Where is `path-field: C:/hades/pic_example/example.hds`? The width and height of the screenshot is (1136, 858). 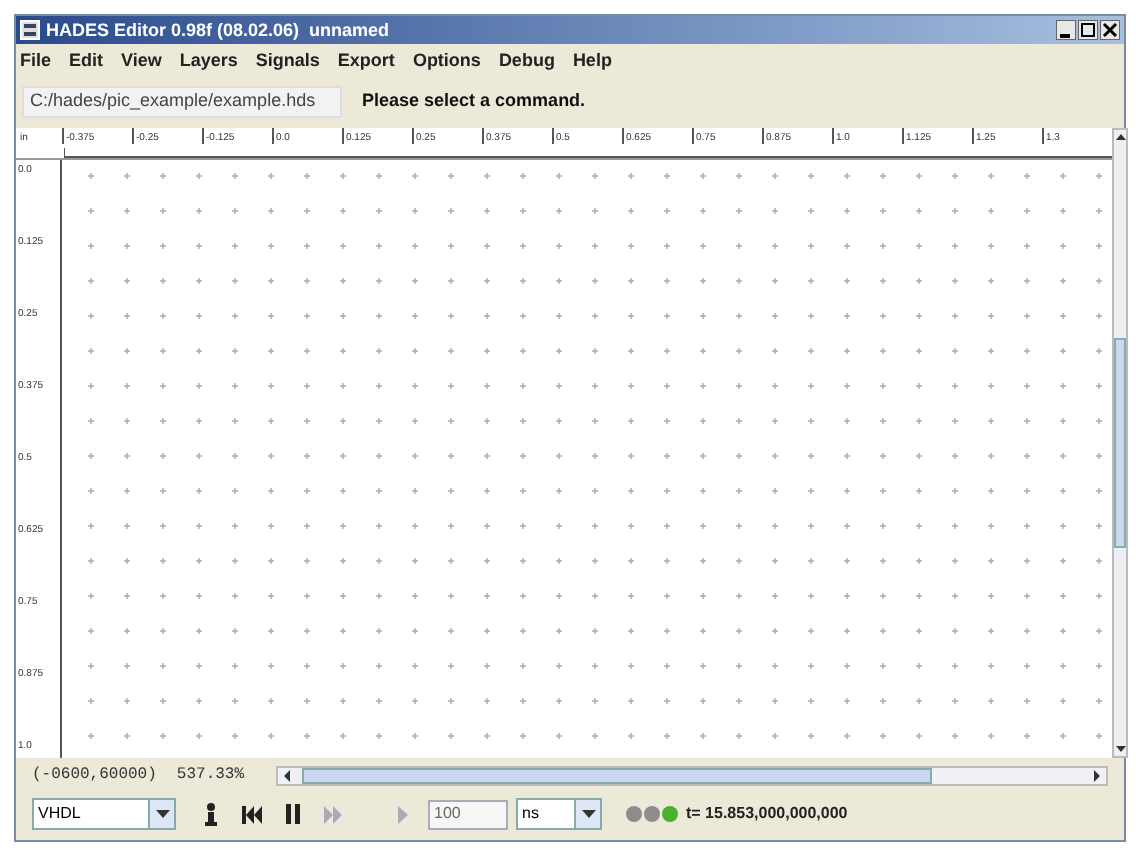 path-field: C:/hades/pic_example/example.hds is located at coordinates (182, 102).